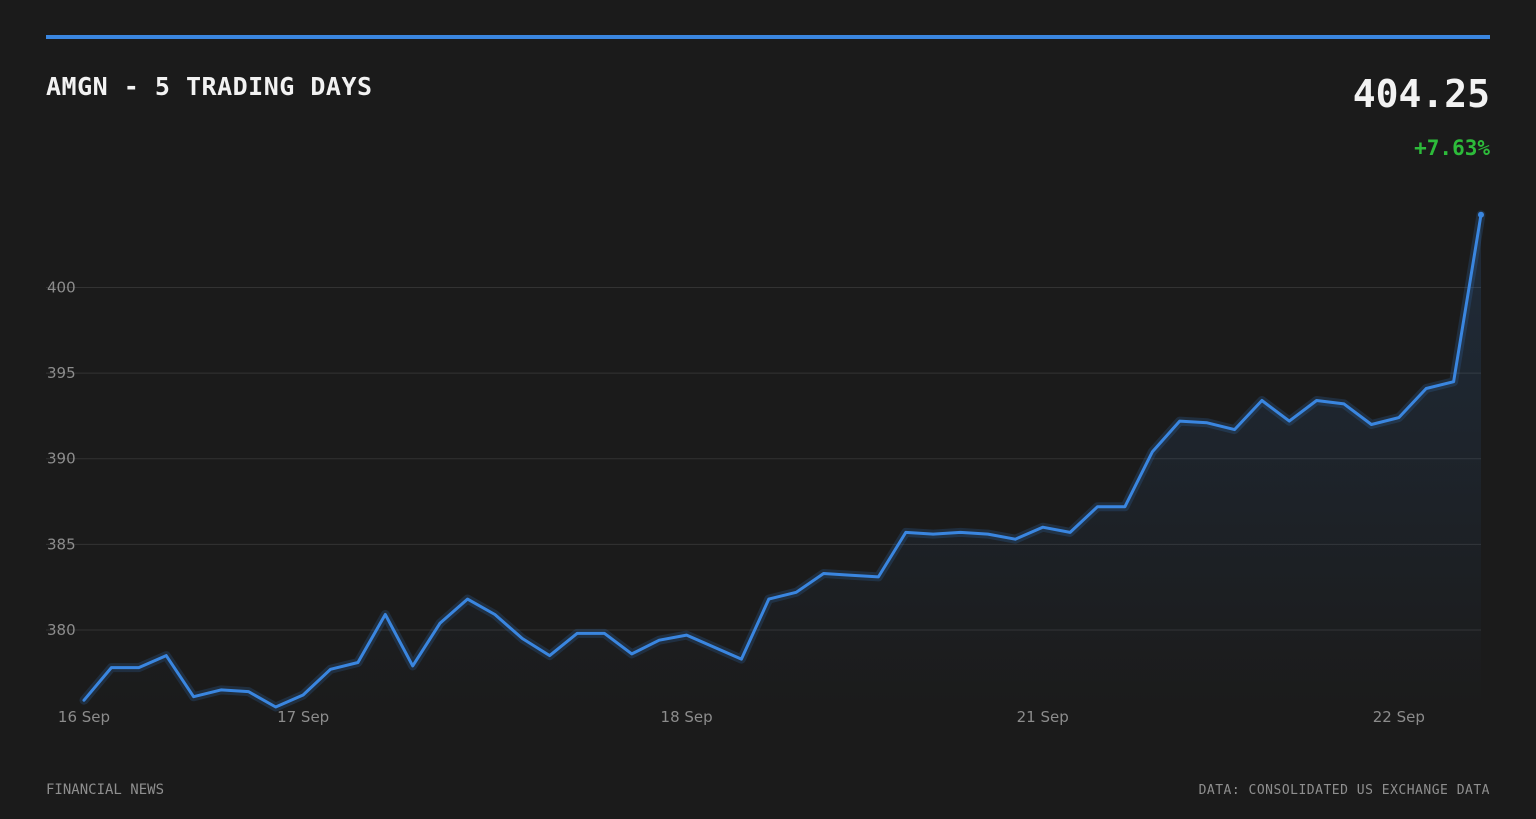  I want to click on y-axis-labels: 380 385 390 395 400, so click(61, 459).